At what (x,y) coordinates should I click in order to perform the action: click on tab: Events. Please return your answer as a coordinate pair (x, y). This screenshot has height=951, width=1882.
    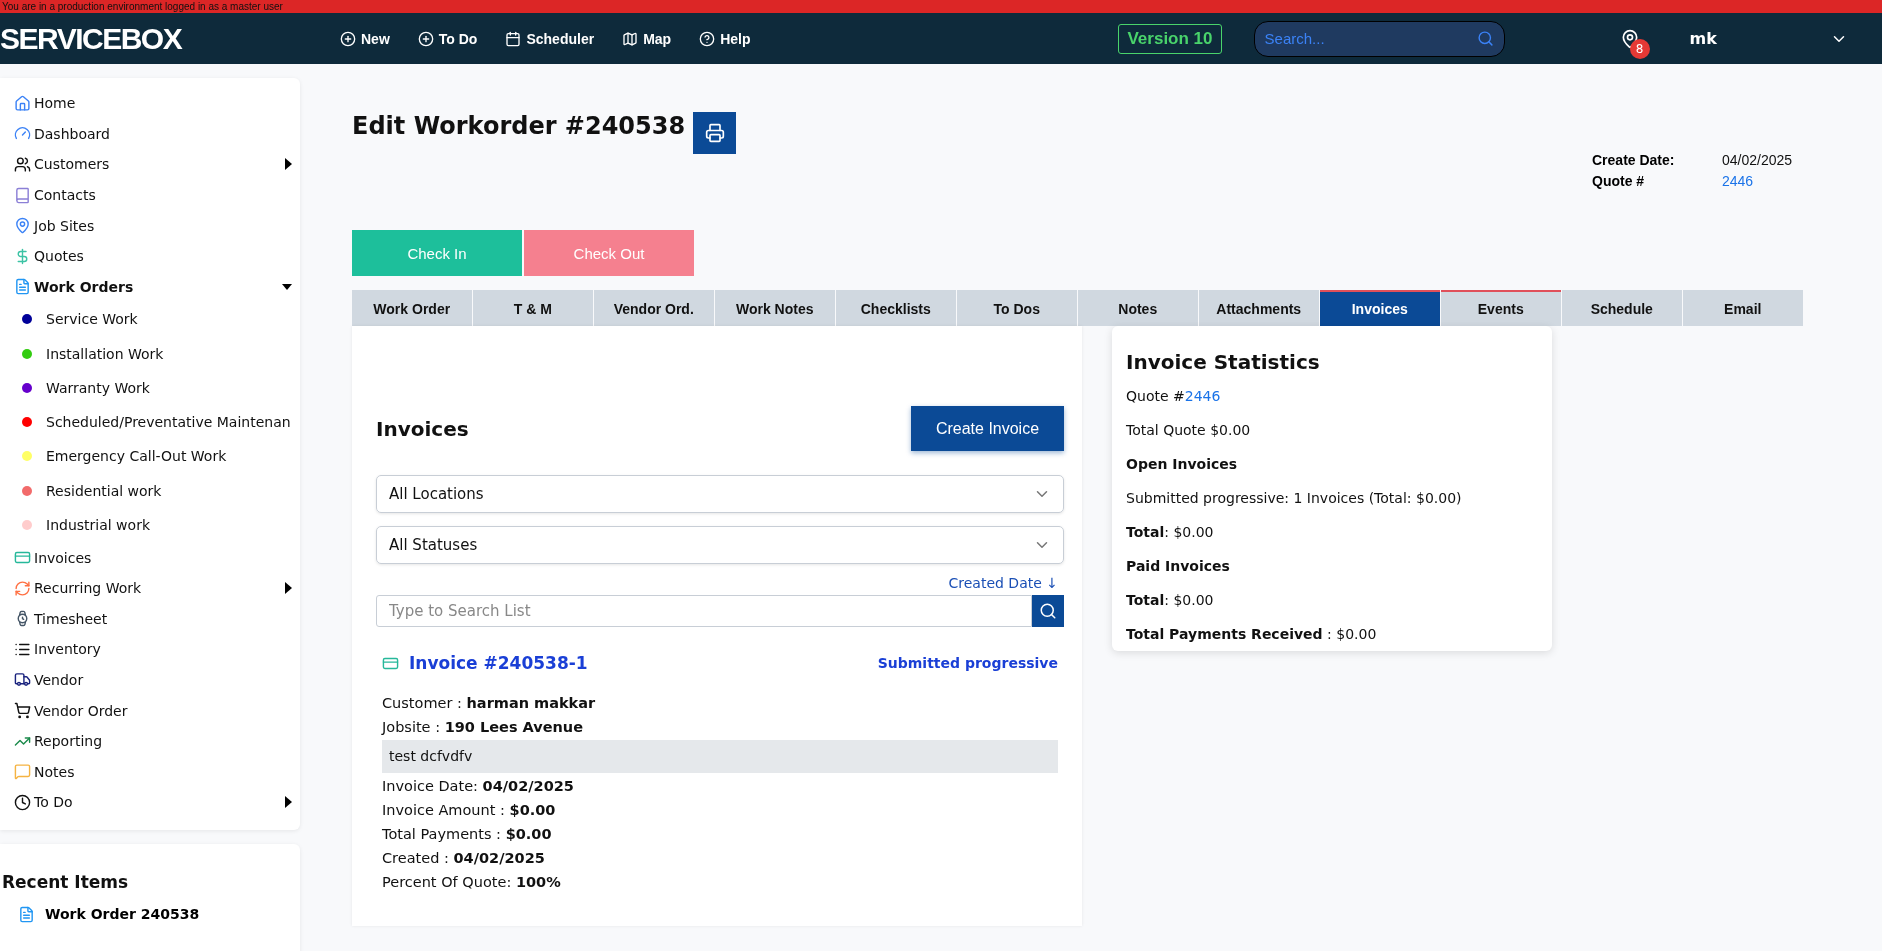
    Looking at the image, I should click on (1501, 308).